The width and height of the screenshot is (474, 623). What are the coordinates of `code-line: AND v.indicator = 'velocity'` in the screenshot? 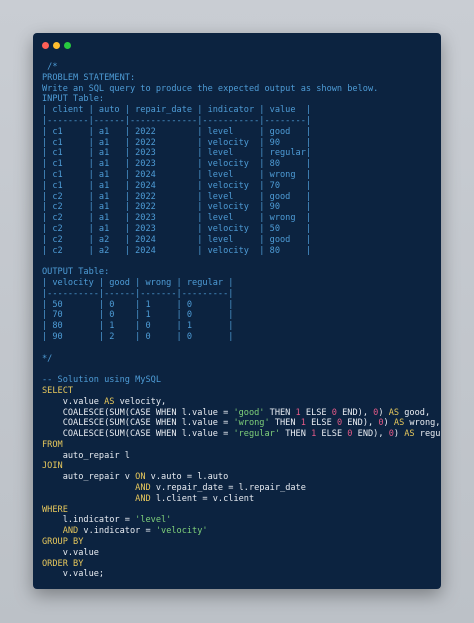 It's located at (240, 531).